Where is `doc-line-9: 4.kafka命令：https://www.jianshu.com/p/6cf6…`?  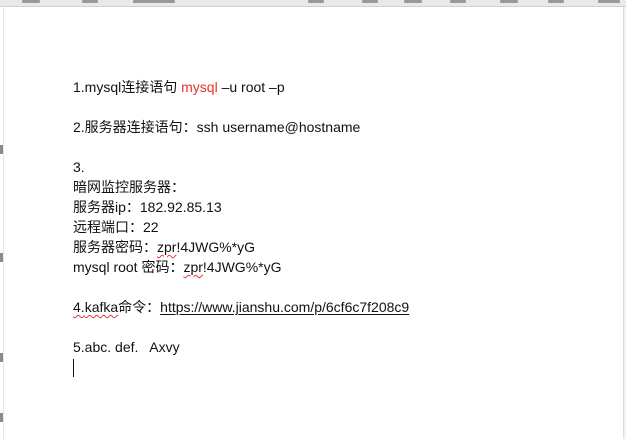
doc-line-9: 4.kafka命令：https://www.jianshu.com/p/6cf6… is located at coordinates (343, 307).